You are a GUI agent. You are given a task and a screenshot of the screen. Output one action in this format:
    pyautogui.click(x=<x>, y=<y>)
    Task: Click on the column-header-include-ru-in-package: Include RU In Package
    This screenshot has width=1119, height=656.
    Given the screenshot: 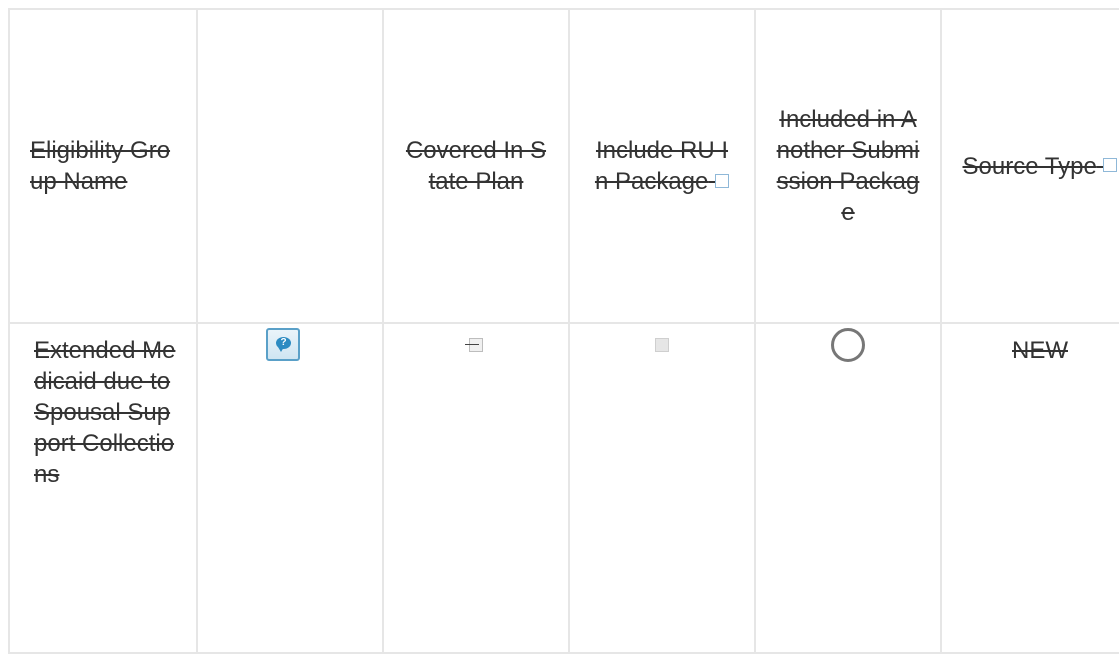 What is the action you would take?
    pyautogui.click(x=662, y=166)
    